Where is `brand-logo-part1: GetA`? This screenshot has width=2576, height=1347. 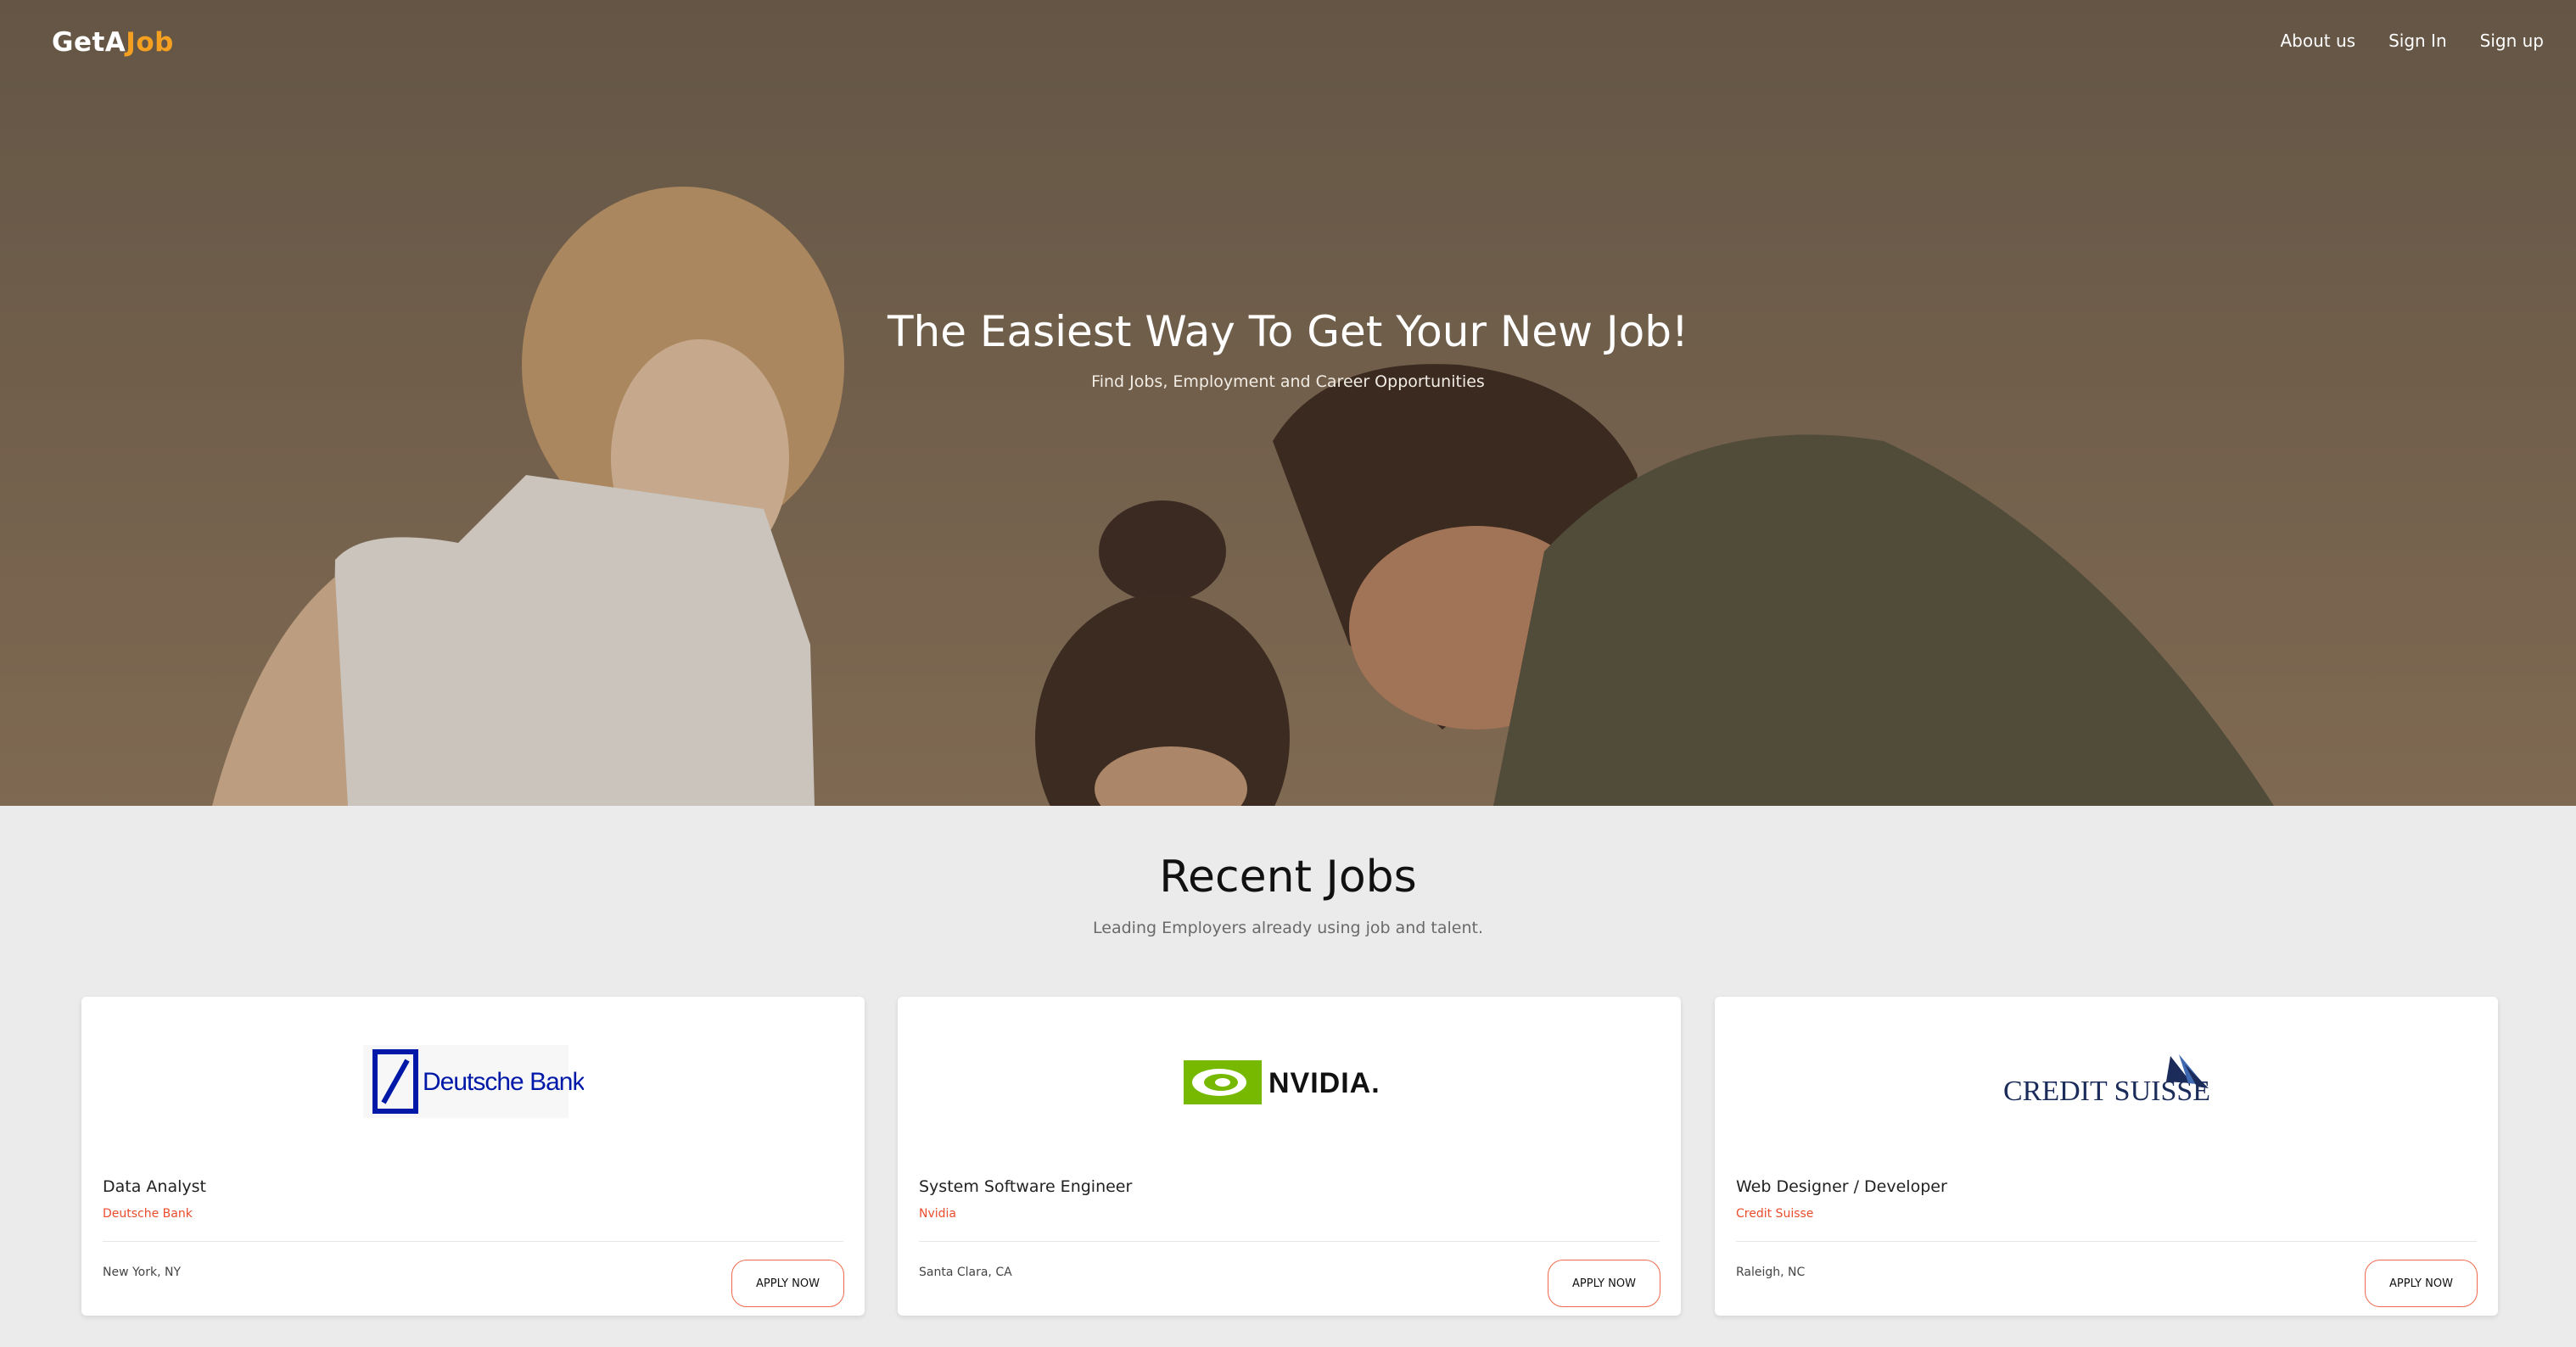 brand-logo-part1: GetA is located at coordinates (89, 42).